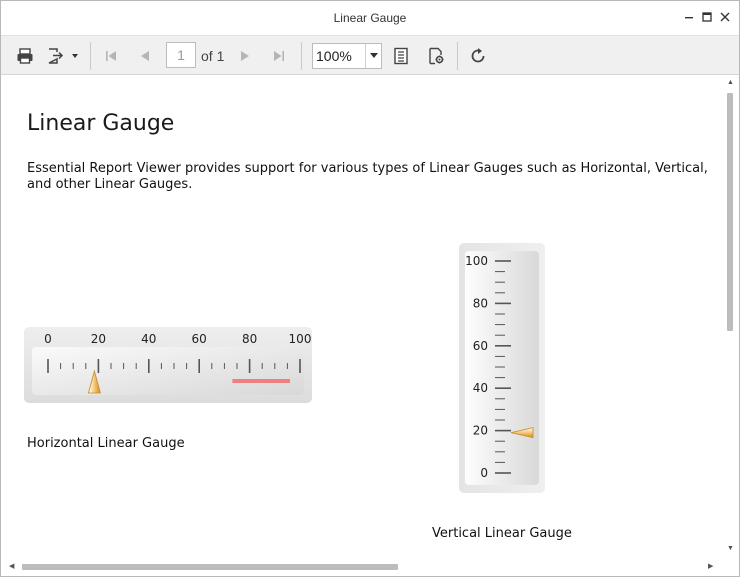 The image size is (740, 577). Describe the element at coordinates (502, 533) in the screenshot. I see `vertical-gauge-caption: Vertical Linear Gauge` at that location.